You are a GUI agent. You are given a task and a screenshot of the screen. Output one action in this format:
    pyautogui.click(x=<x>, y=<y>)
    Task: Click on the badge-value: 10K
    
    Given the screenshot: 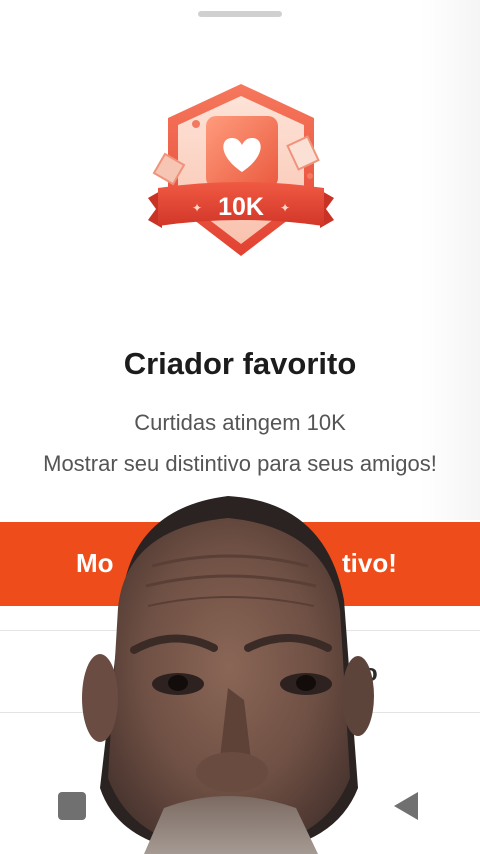 What is the action you would take?
    pyautogui.click(x=241, y=207)
    